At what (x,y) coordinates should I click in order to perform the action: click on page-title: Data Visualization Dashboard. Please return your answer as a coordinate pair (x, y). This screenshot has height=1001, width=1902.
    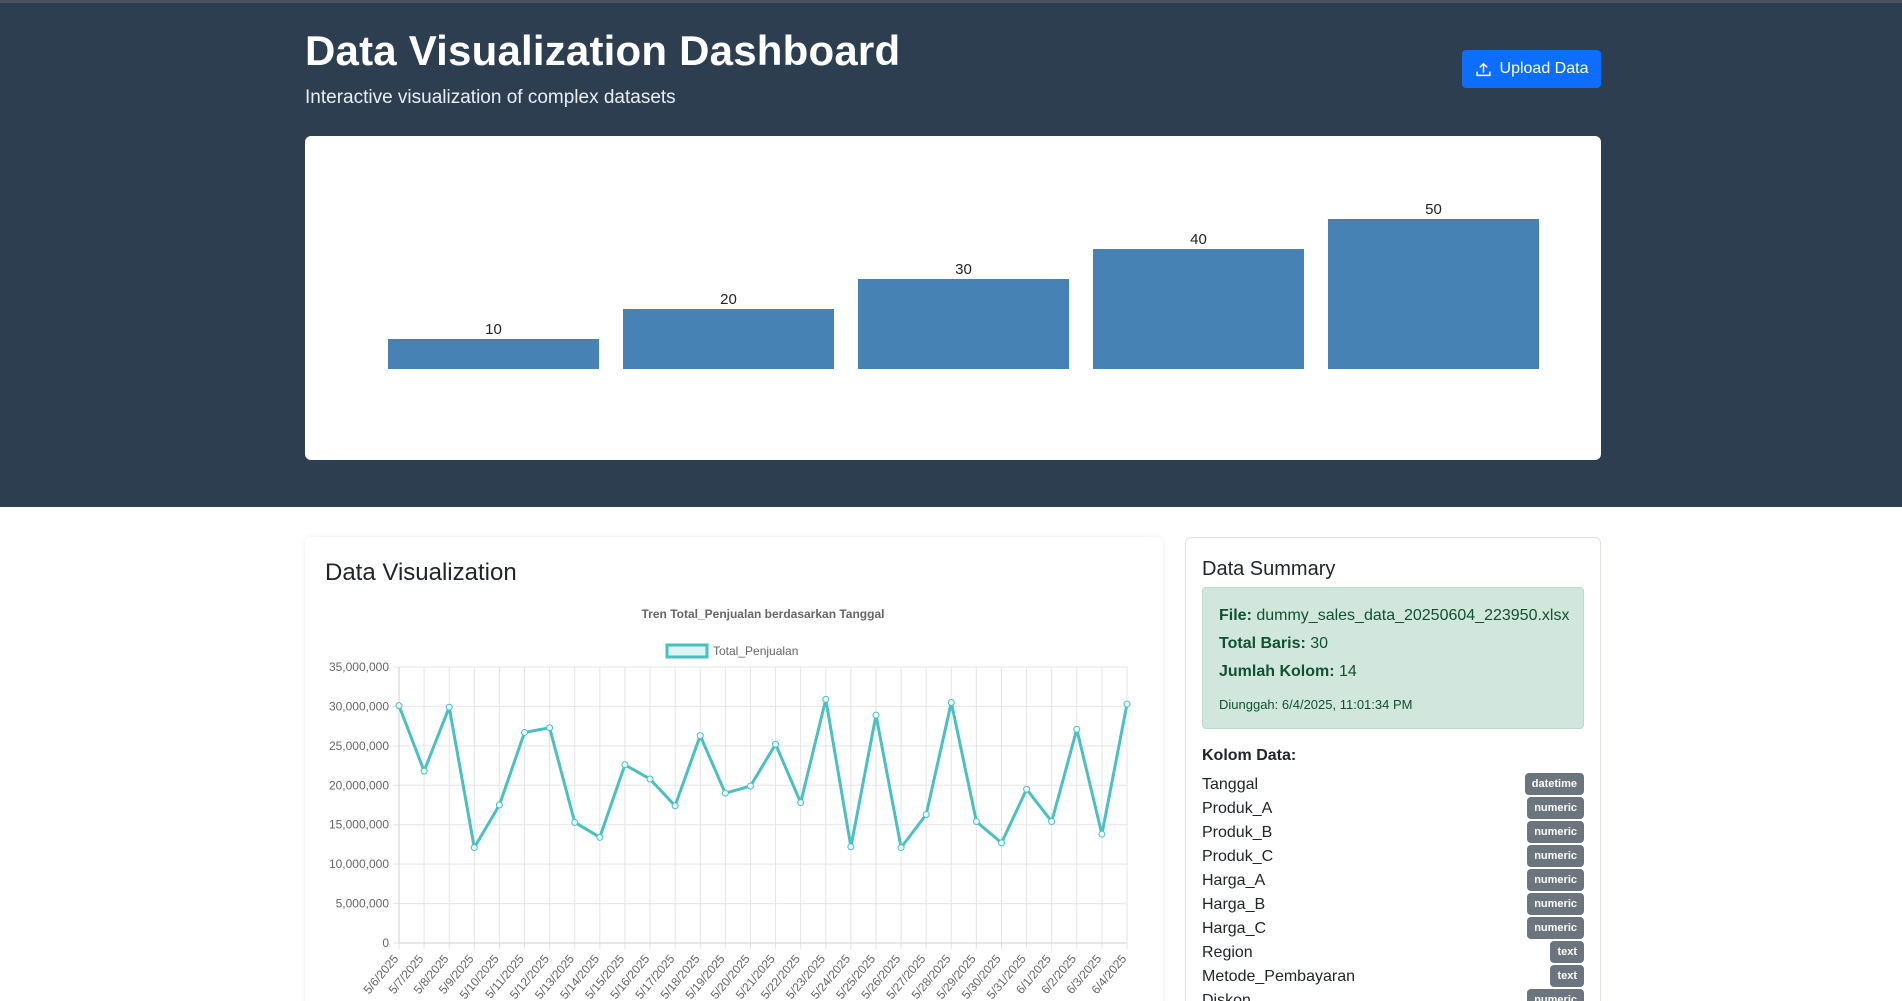
    Looking at the image, I should click on (603, 50).